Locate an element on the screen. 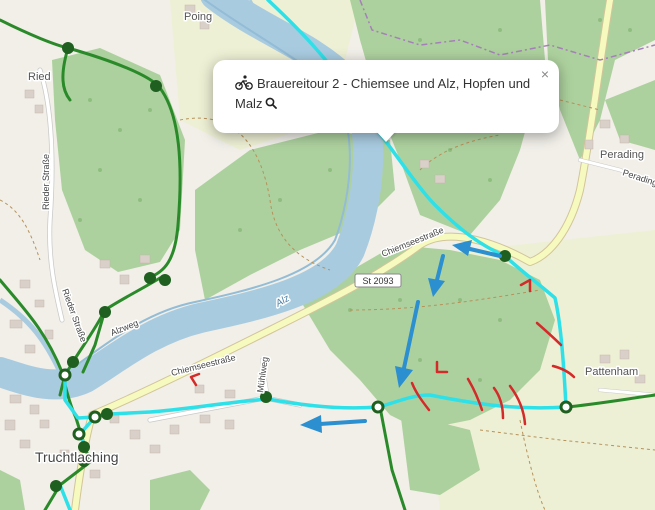  bicycle-icon is located at coordinates (244, 82).